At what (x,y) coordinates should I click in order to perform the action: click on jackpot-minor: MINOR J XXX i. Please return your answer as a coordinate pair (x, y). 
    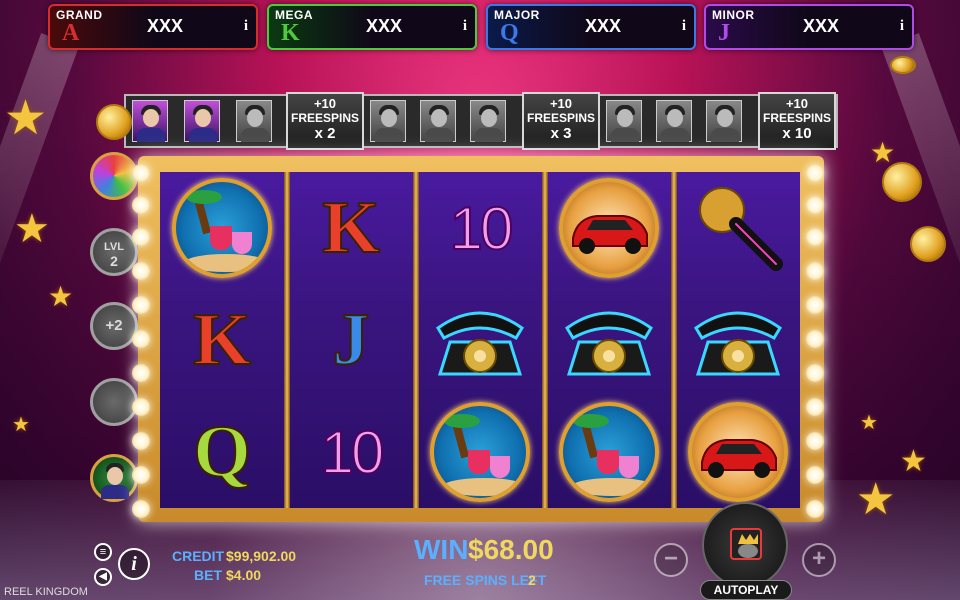
    Looking at the image, I should click on (809, 27).